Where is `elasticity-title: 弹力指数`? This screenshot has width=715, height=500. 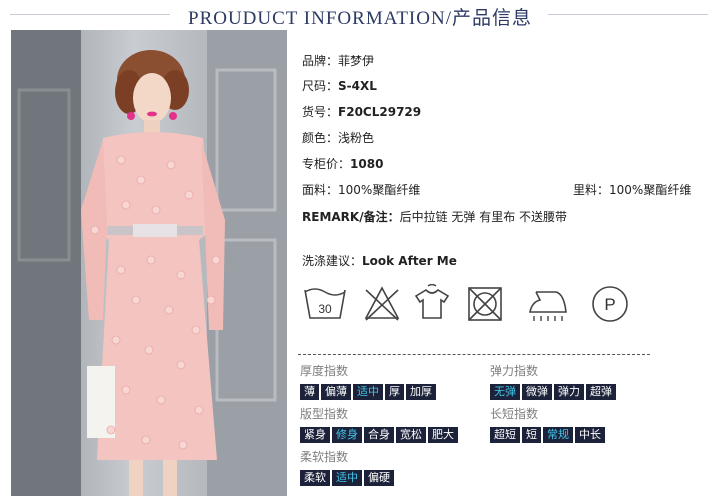
elasticity-title: 弹力指数 is located at coordinates (514, 371).